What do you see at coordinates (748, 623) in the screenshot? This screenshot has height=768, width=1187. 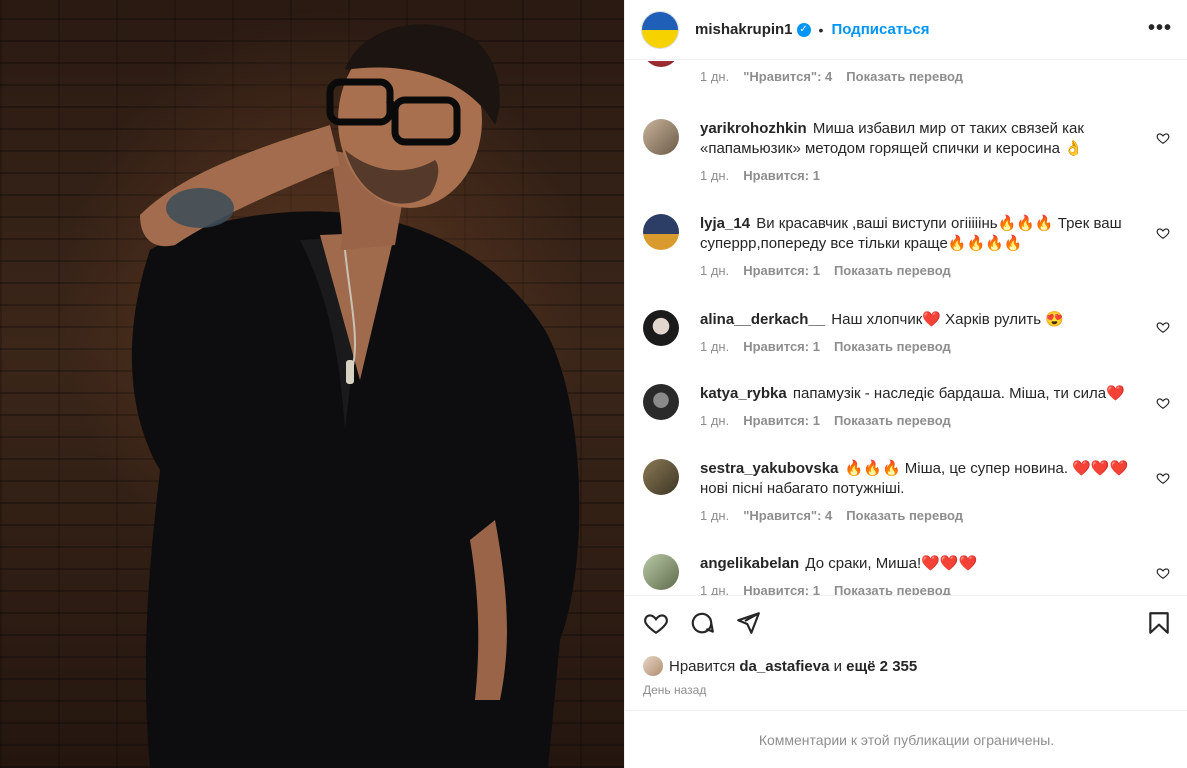 I see `share-icon` at bounding box center [748, 623].